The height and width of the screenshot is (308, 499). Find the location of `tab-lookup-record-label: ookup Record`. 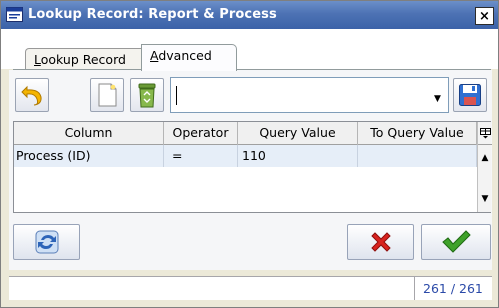

tab-lookup-record-label: ookup Record is located at coordinates (83, 59).